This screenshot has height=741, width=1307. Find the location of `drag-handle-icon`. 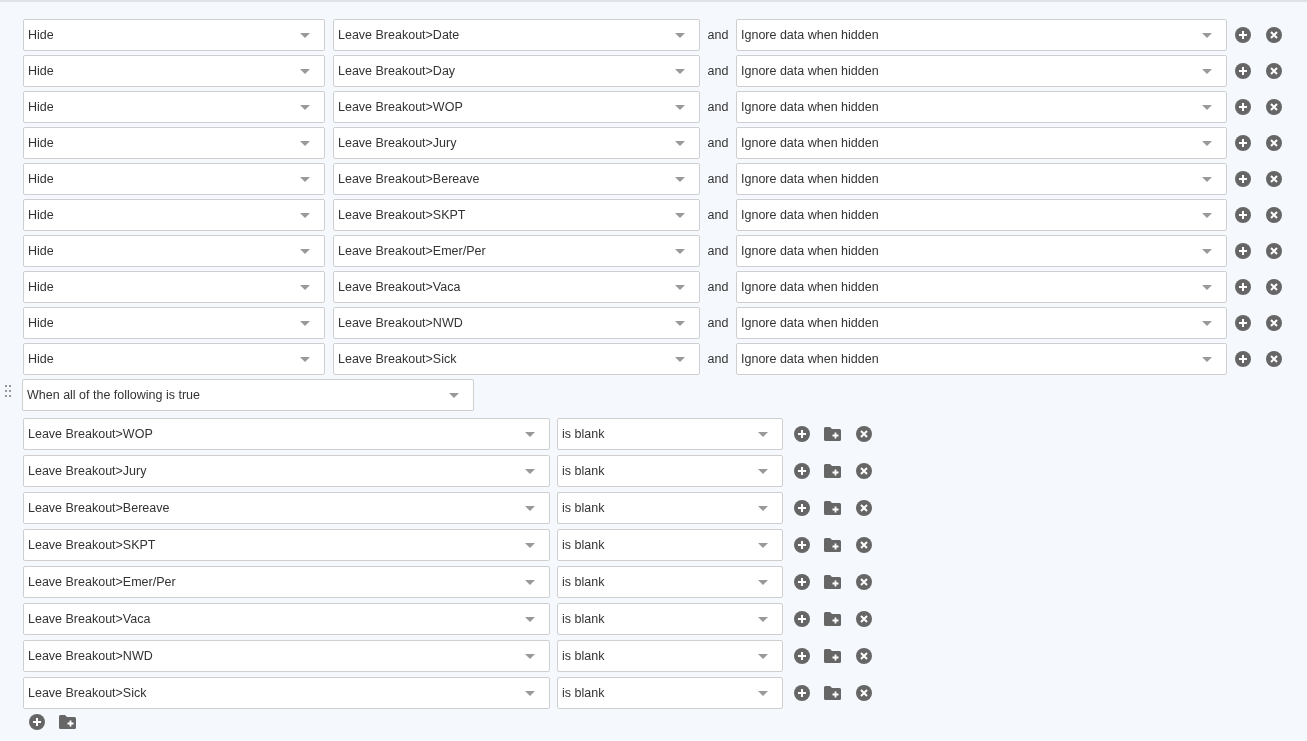

drag-handle-icon is located at coordinates (8, 391).